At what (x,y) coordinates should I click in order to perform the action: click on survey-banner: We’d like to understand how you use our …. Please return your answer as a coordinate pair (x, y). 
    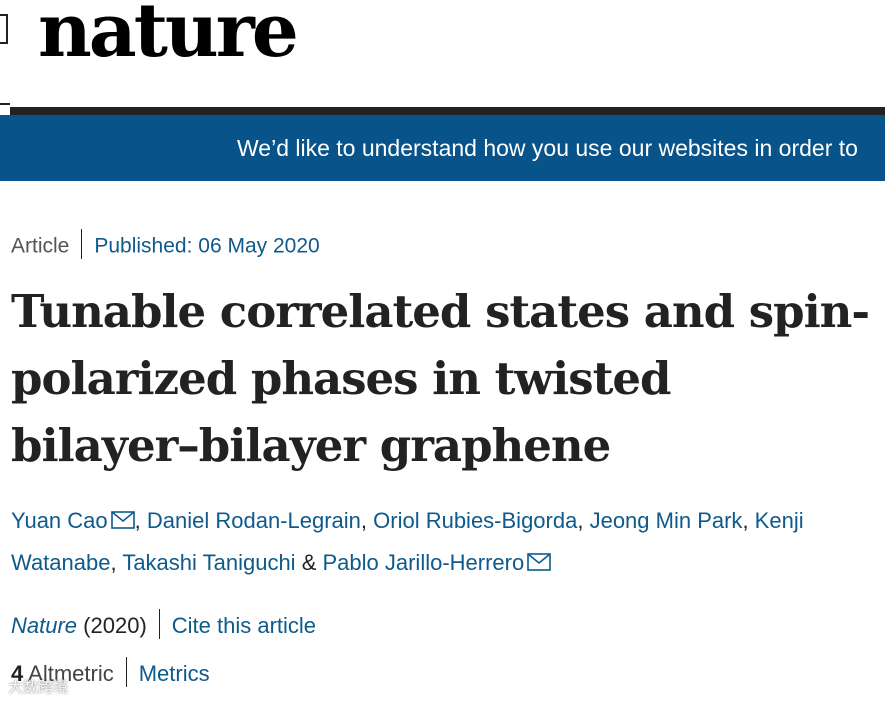
    Looking at the image, I should click on (442, 148).